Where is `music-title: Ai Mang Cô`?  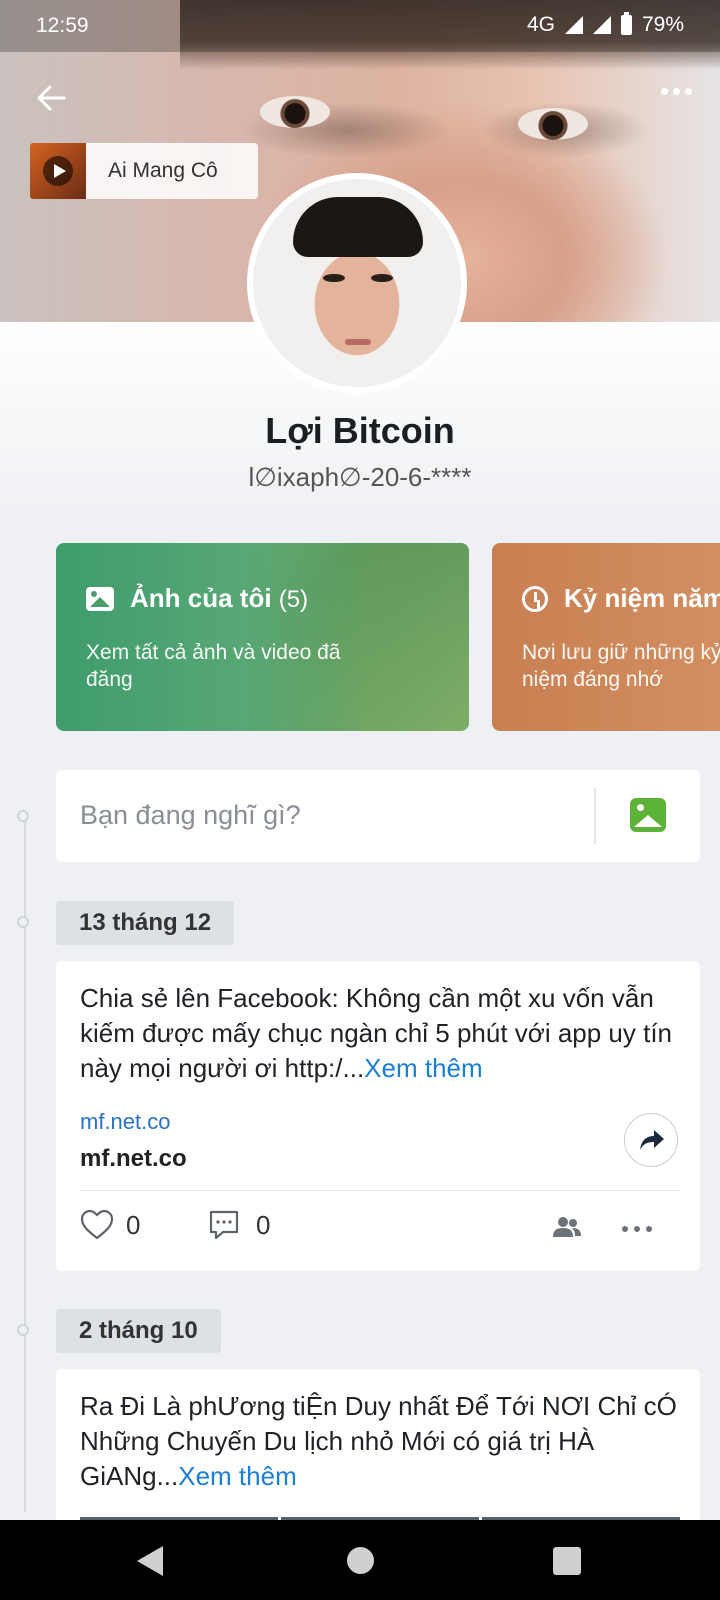
music-title: Ai Mang Cô is located at coordinates (163, 170).